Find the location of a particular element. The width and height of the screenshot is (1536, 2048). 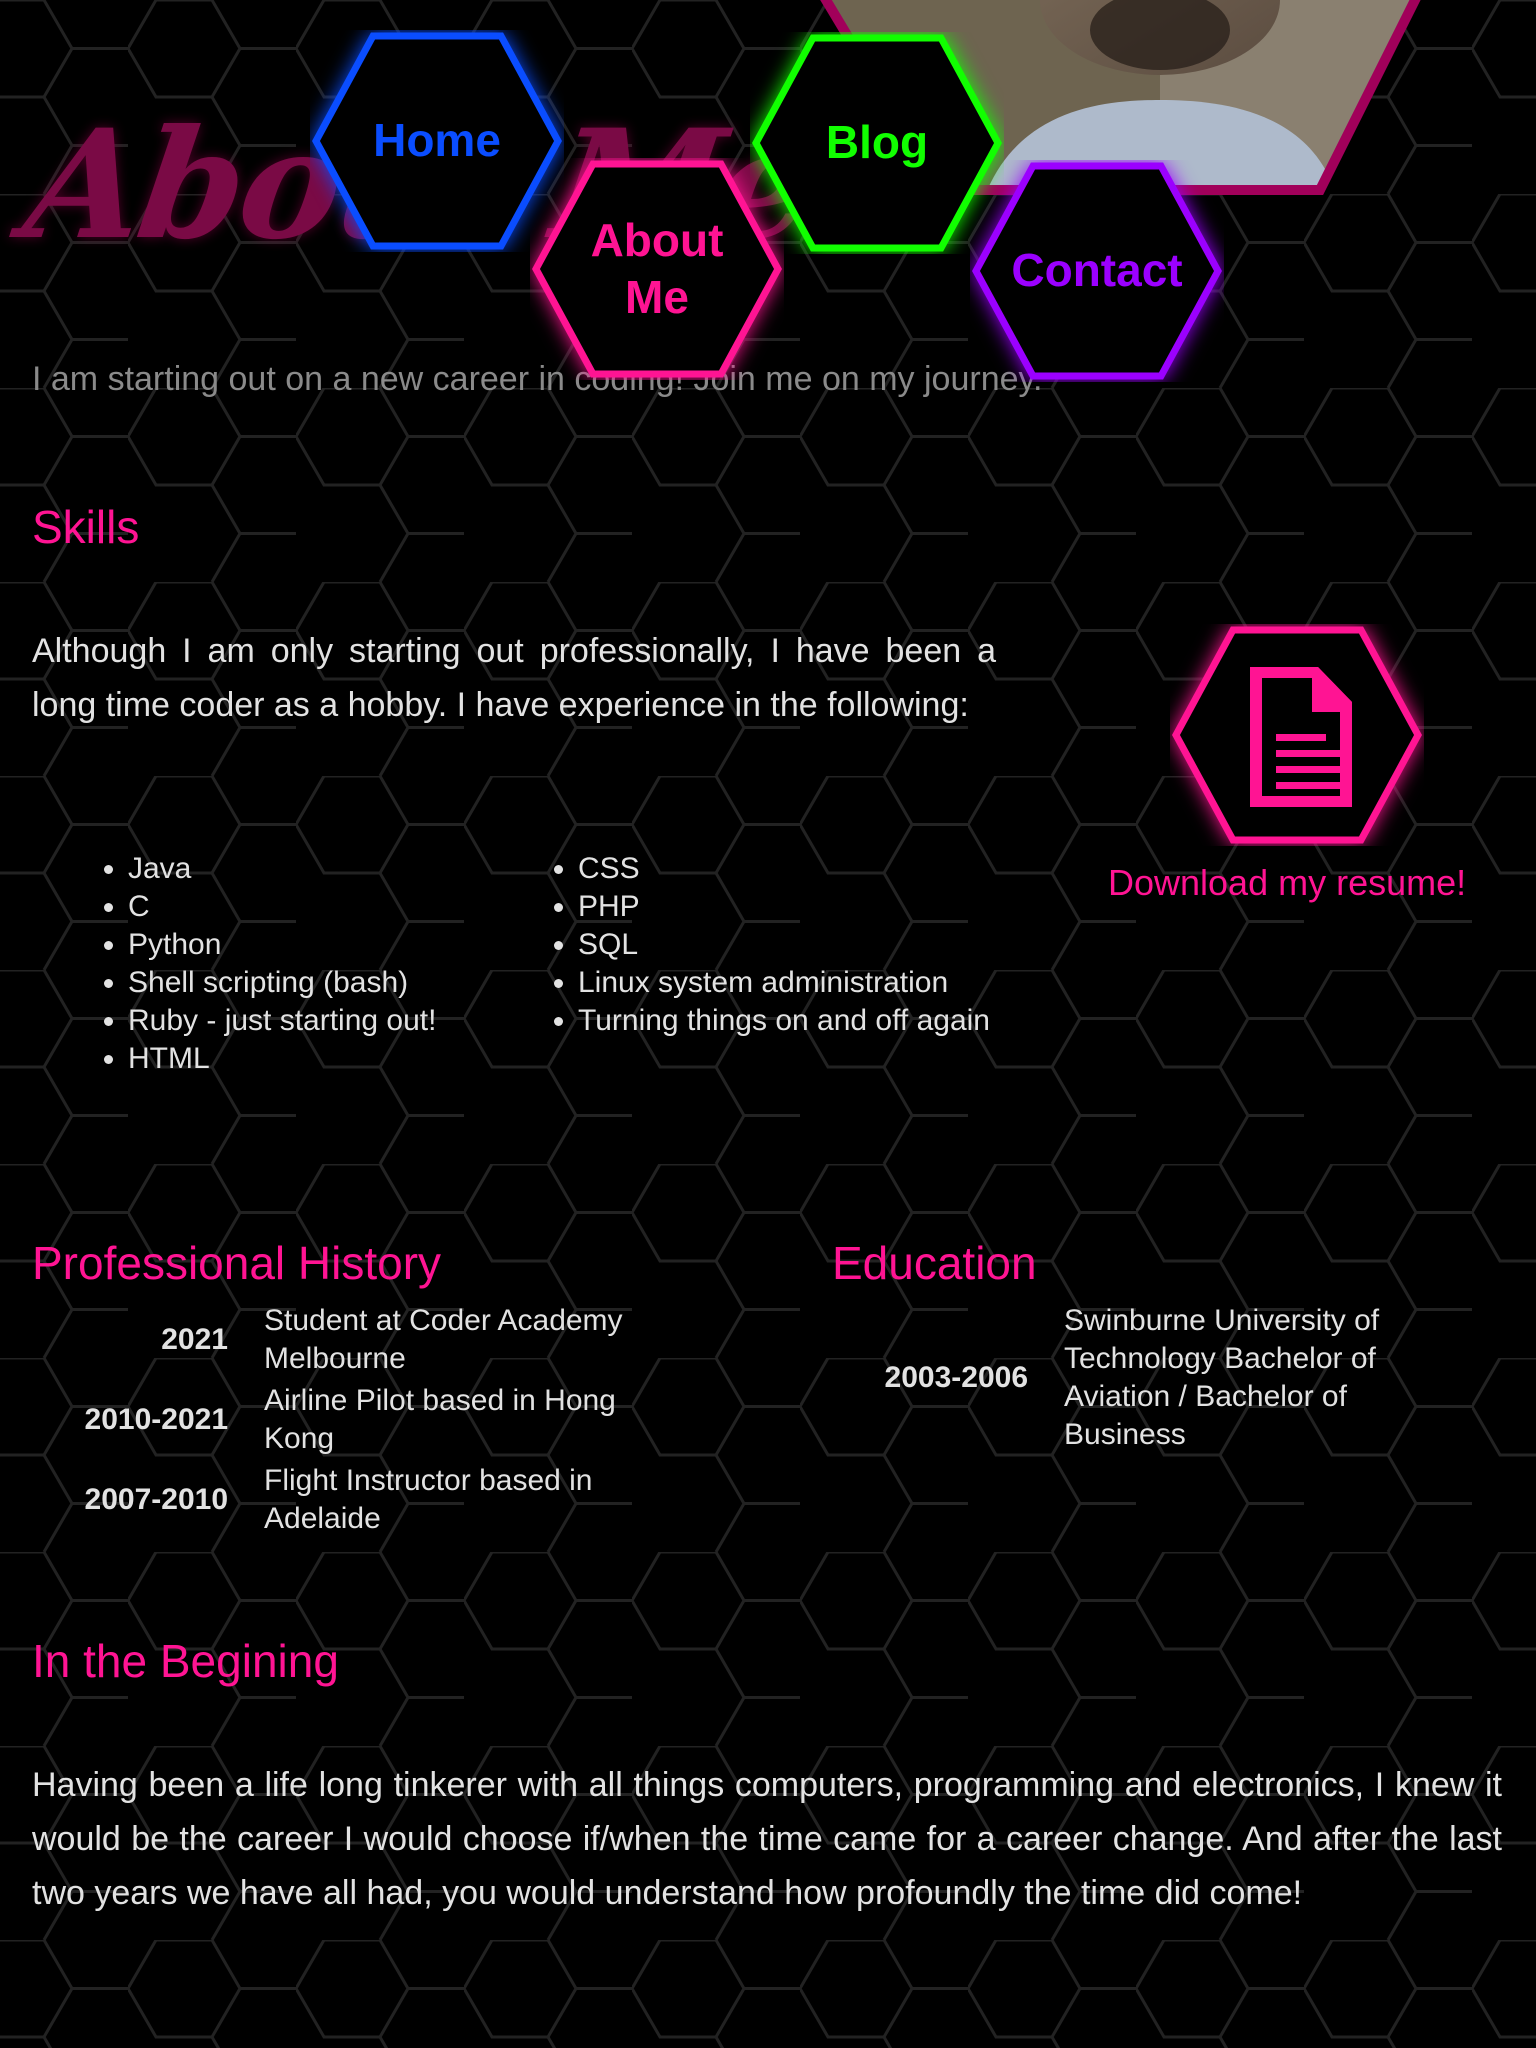

table-row: 2021 Student at Coder Academy Melbourne is located at coordinates (360, 1340).